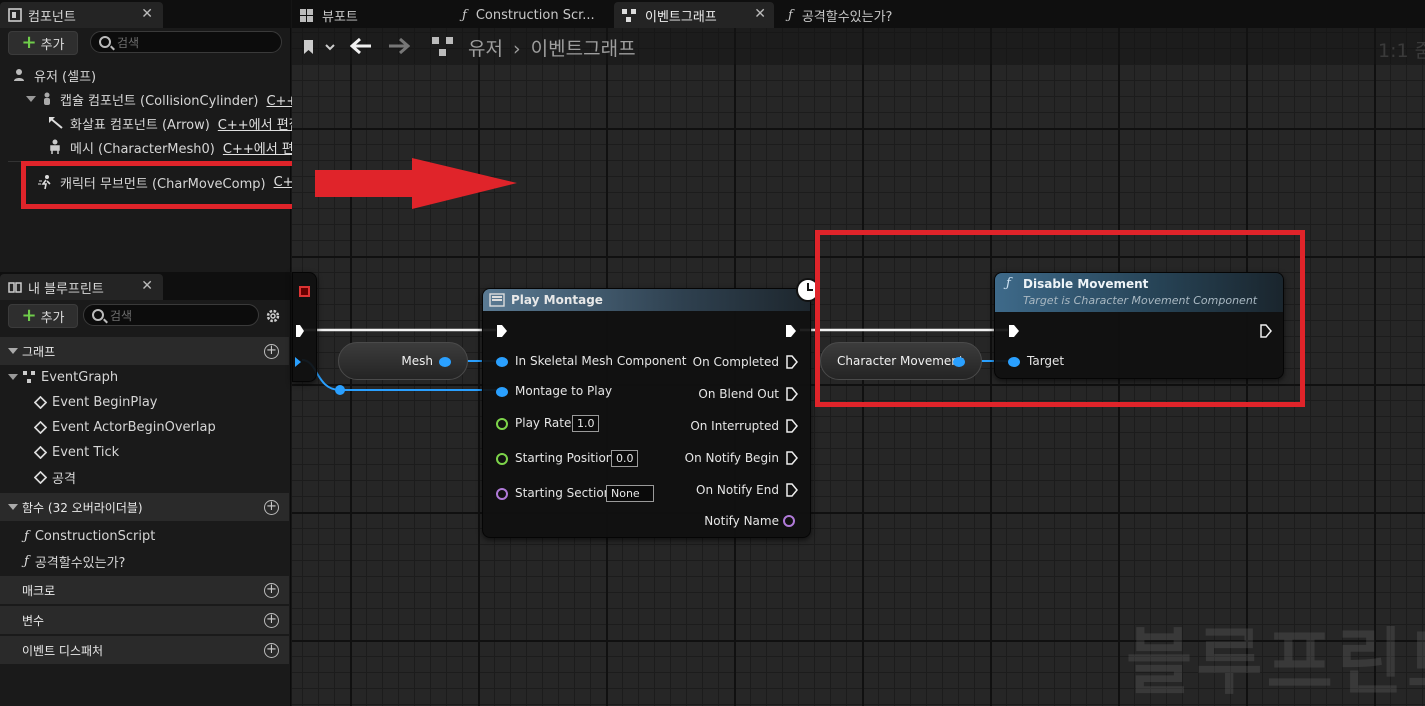  What do you see at coordinates (29, 42) in the screenshot?
I see `plus-icon: +` at bounding box center [29, 42].